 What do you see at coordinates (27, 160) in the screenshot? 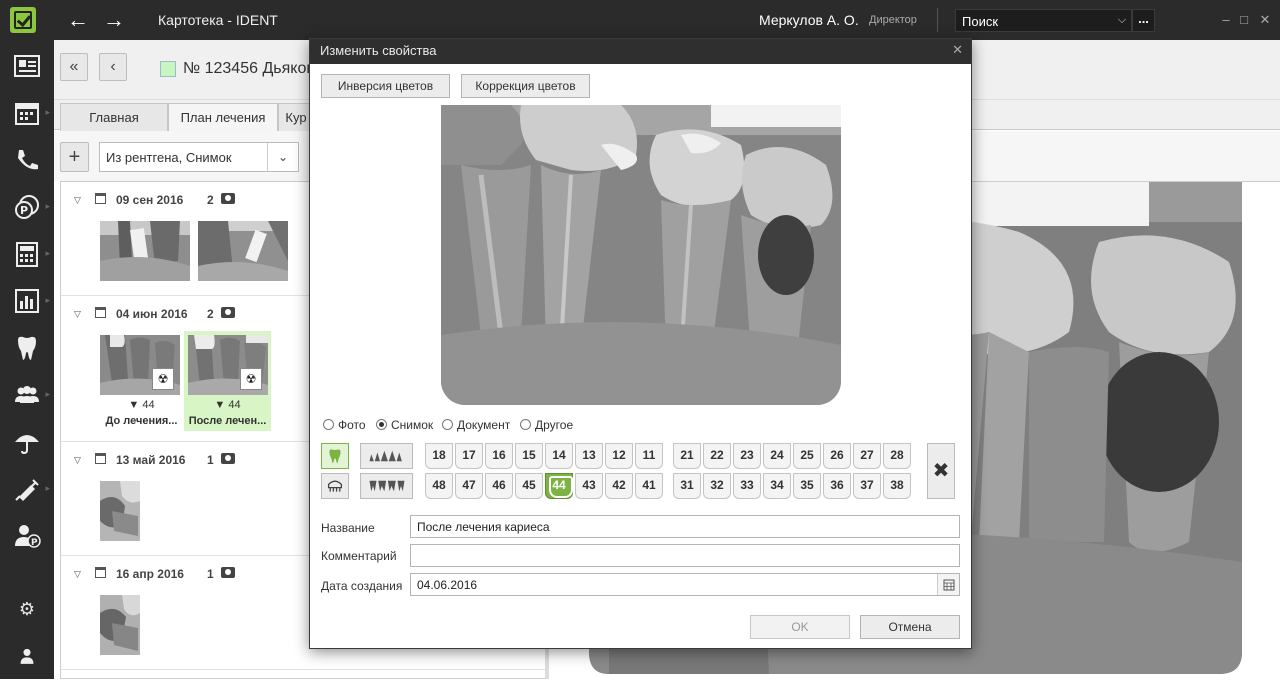
I see `sidebar-item-calls` at bounding box center [27, 160].